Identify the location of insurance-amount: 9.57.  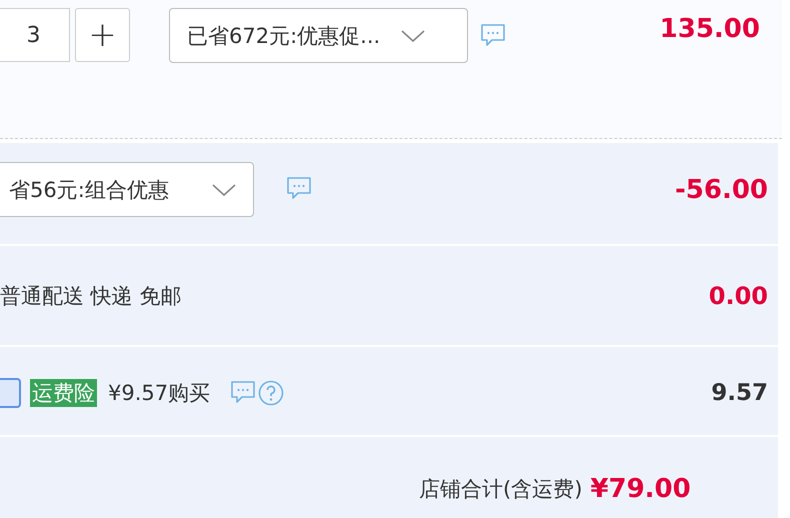
(739, 393).